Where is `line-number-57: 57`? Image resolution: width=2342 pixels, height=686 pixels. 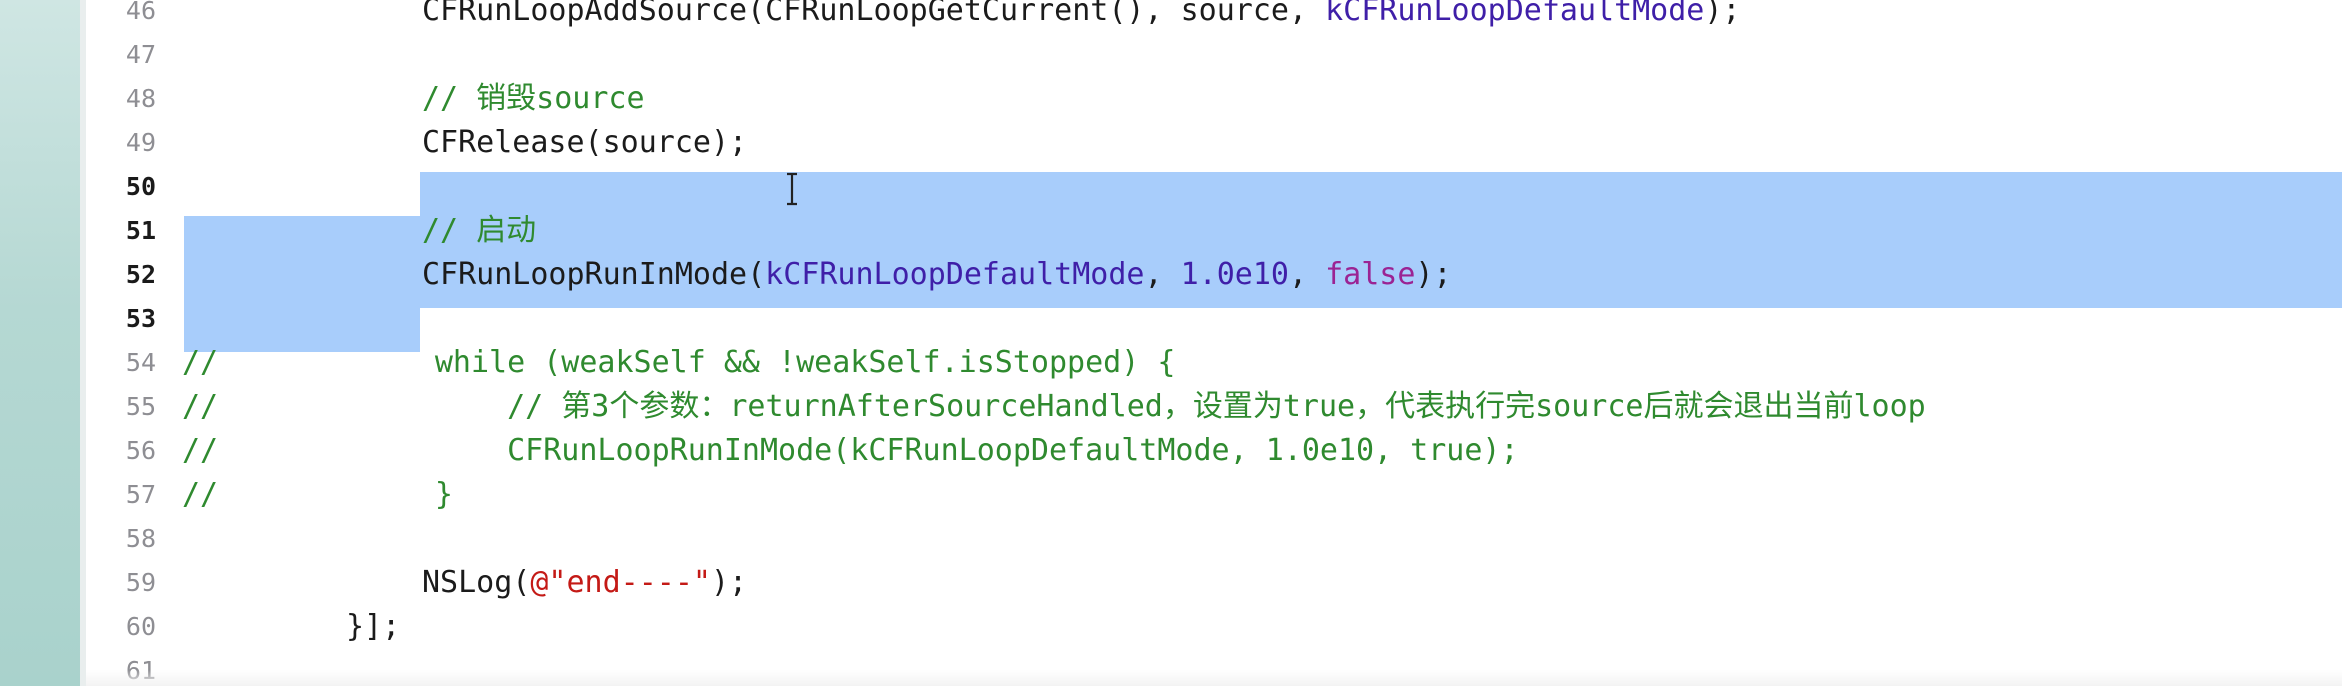
line-number-57: 57 is located at coordinates (121, 495).